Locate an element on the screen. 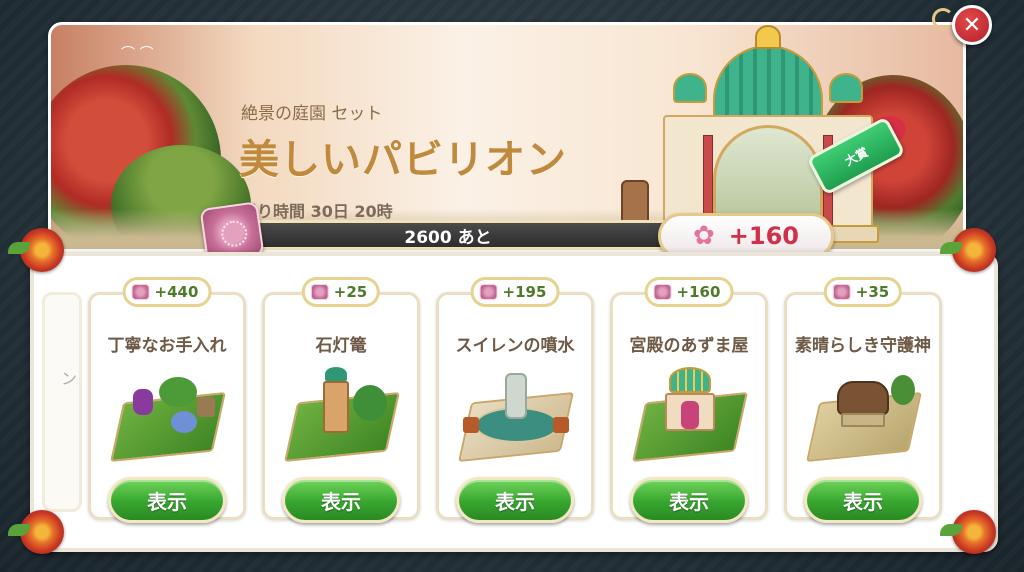  reward-value: +160 is located at coordinates (763, 236).